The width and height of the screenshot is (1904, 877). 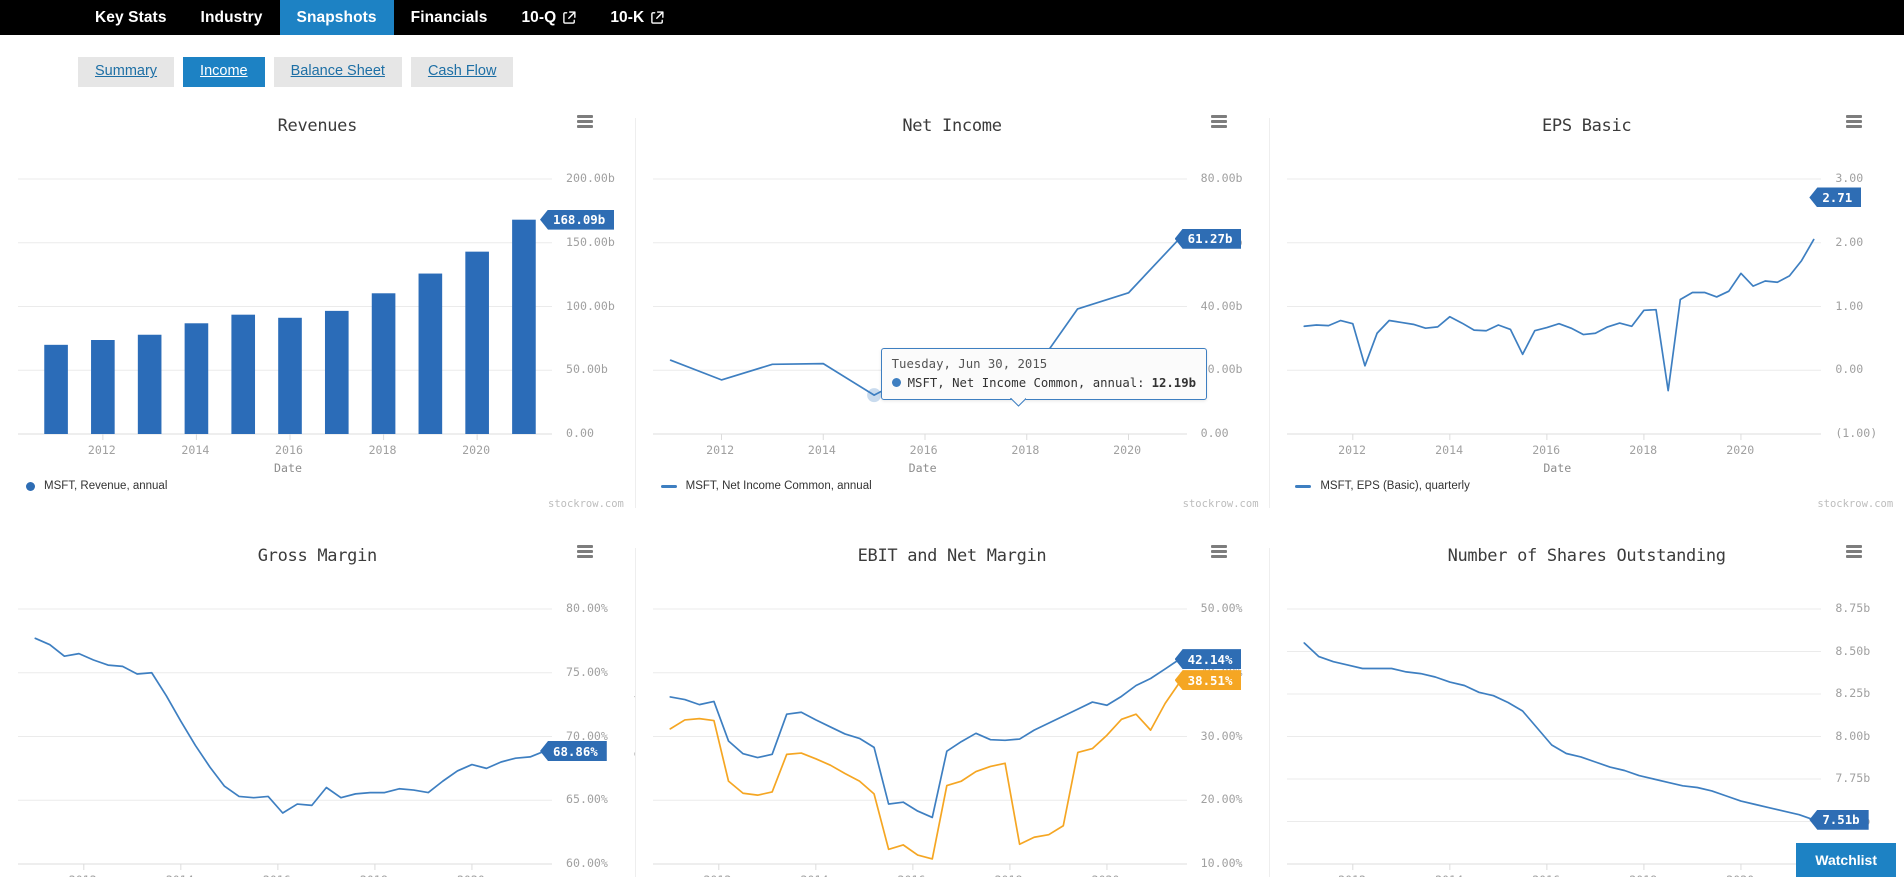 What do you see at coordinates (126, 72) in the screenshot?
I see `subtab-summary: Summary` at bounding box center [126, 72].